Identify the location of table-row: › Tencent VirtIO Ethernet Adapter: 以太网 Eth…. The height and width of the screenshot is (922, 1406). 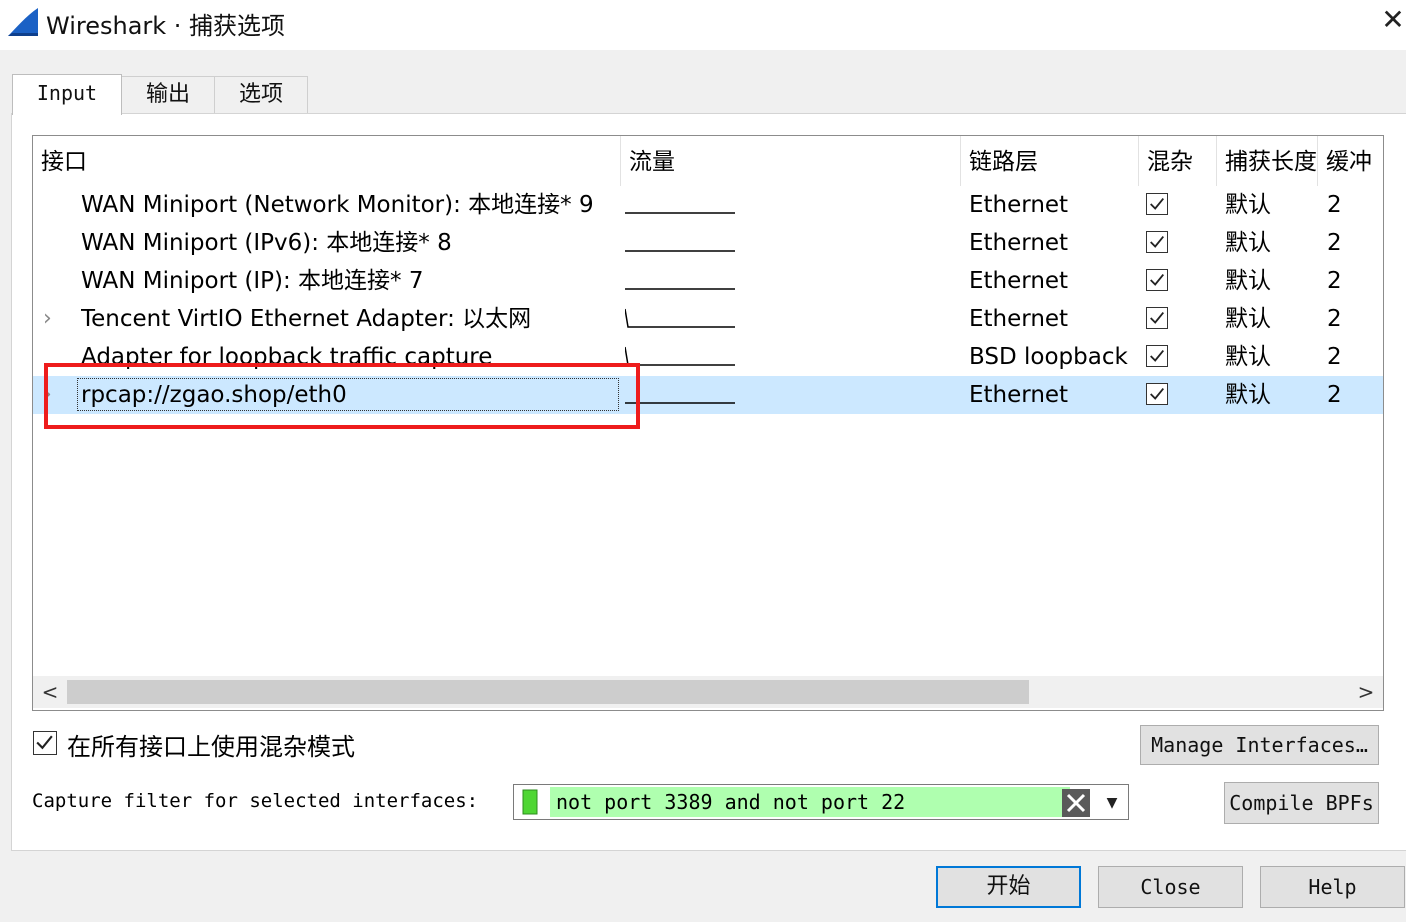
(708, 319).